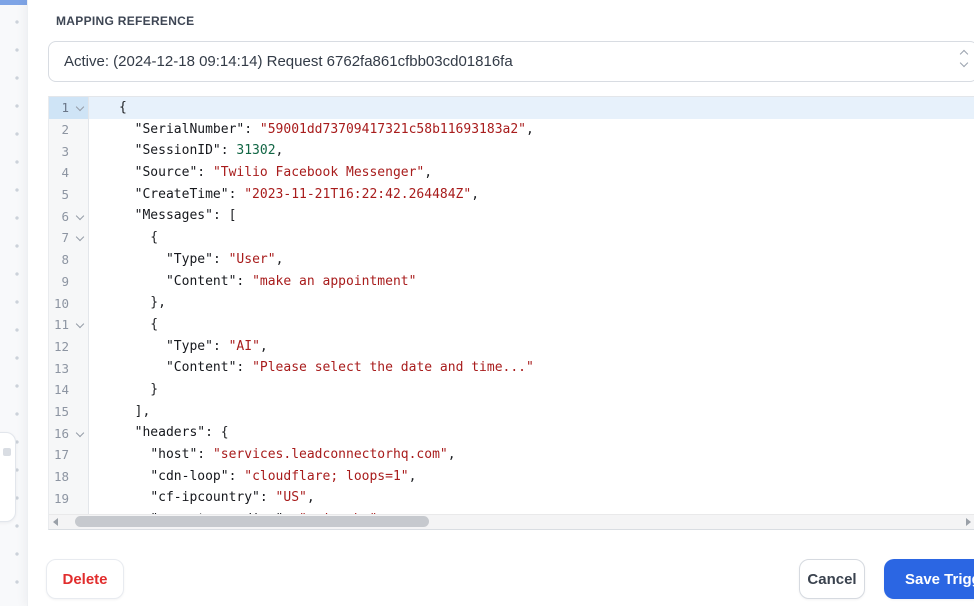 Image resolution: width=974 pixels, height=606 pixels. I want to click on canvas-node-card, so click(8, 477).